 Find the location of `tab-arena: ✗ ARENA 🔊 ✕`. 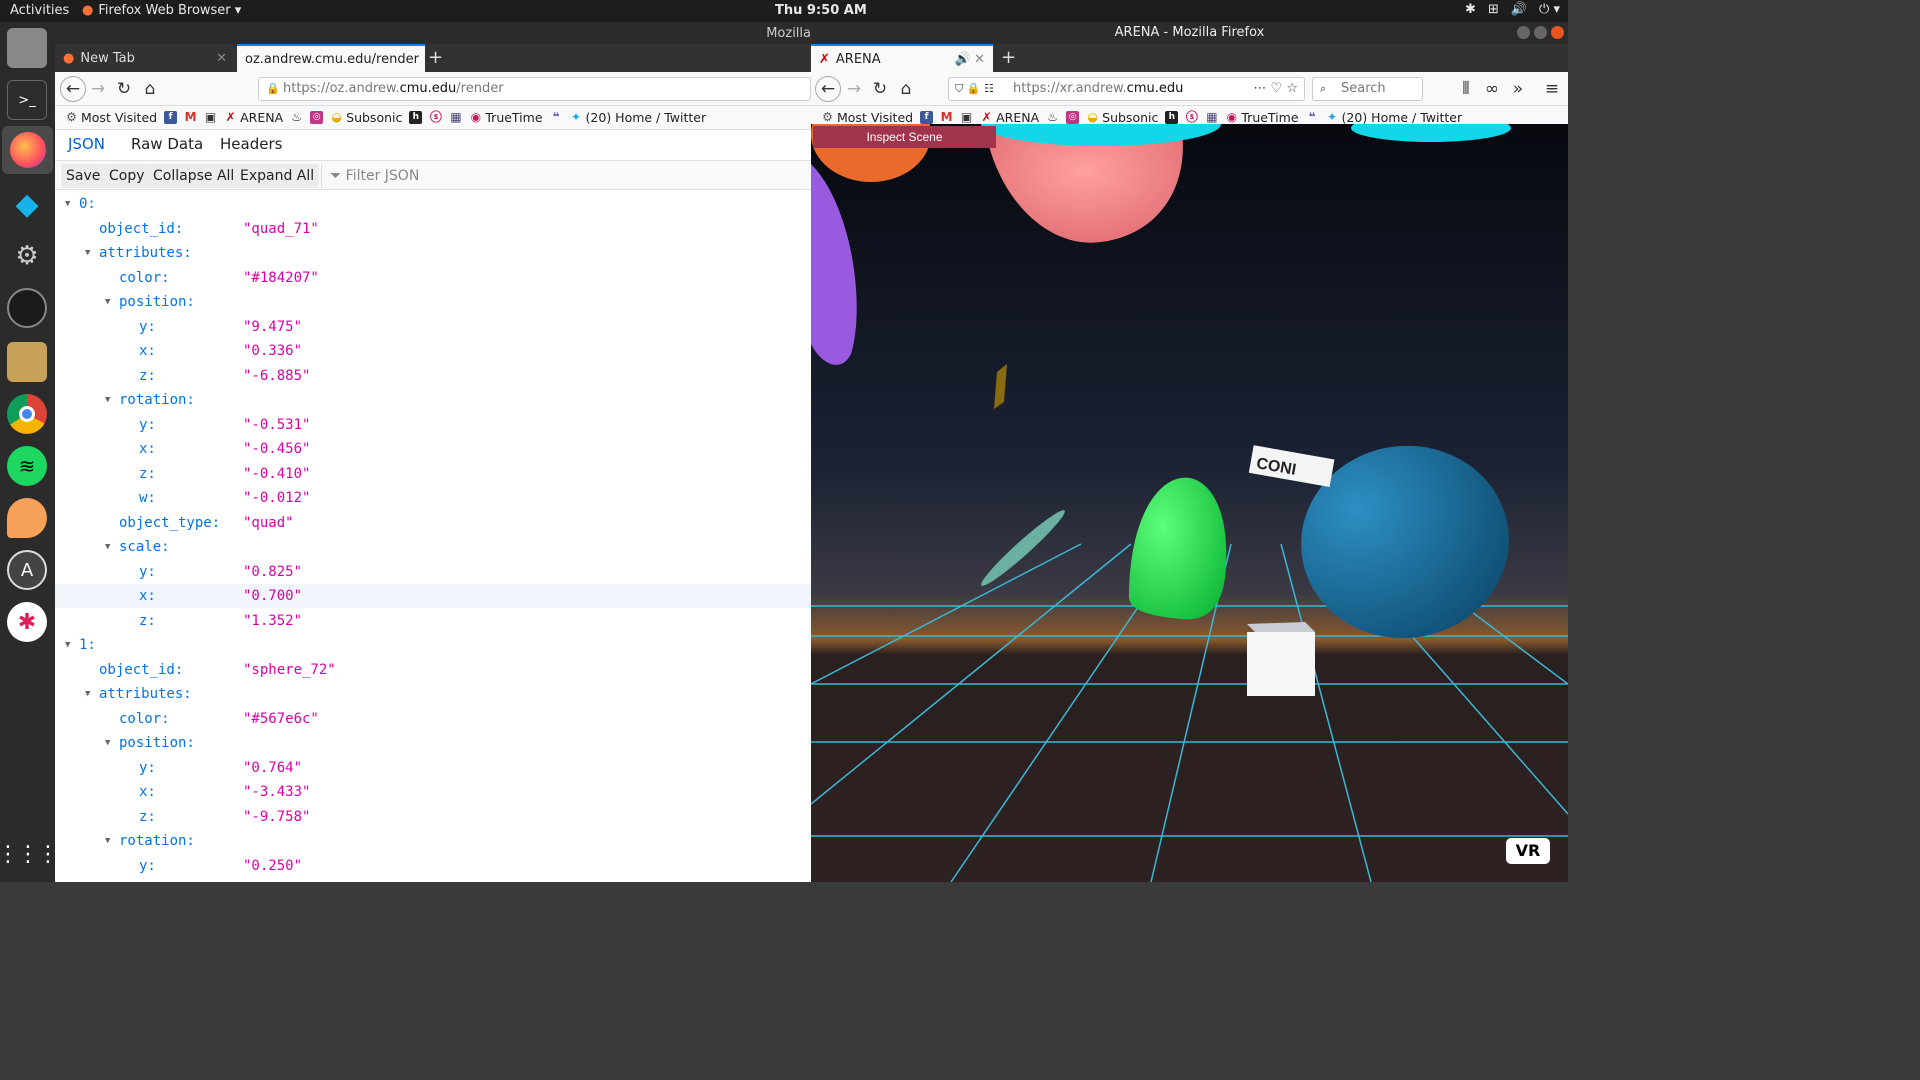

tab-arena: ✗ ARENA 🔊 ✕ is located at coordinates (902, 58).